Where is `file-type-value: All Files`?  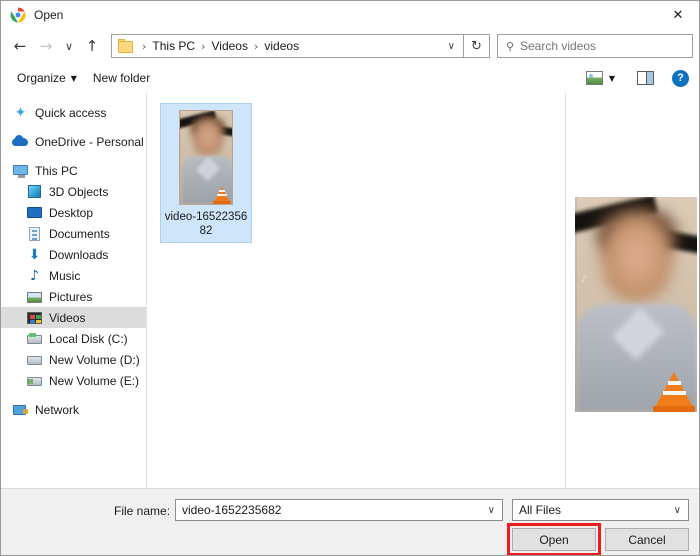
file-type-value: All Files is located at coordinates (540, 510).